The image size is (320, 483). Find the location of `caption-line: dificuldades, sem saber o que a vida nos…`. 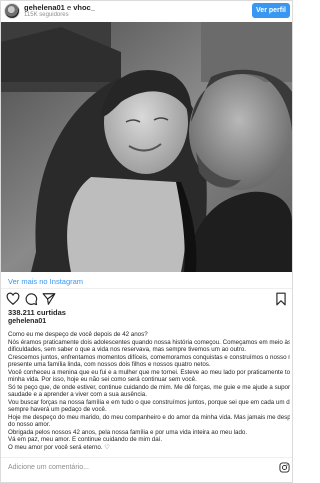

caption-line: dificuldades, sem saber o que a vida nos… is located at coordinates (127, 349).